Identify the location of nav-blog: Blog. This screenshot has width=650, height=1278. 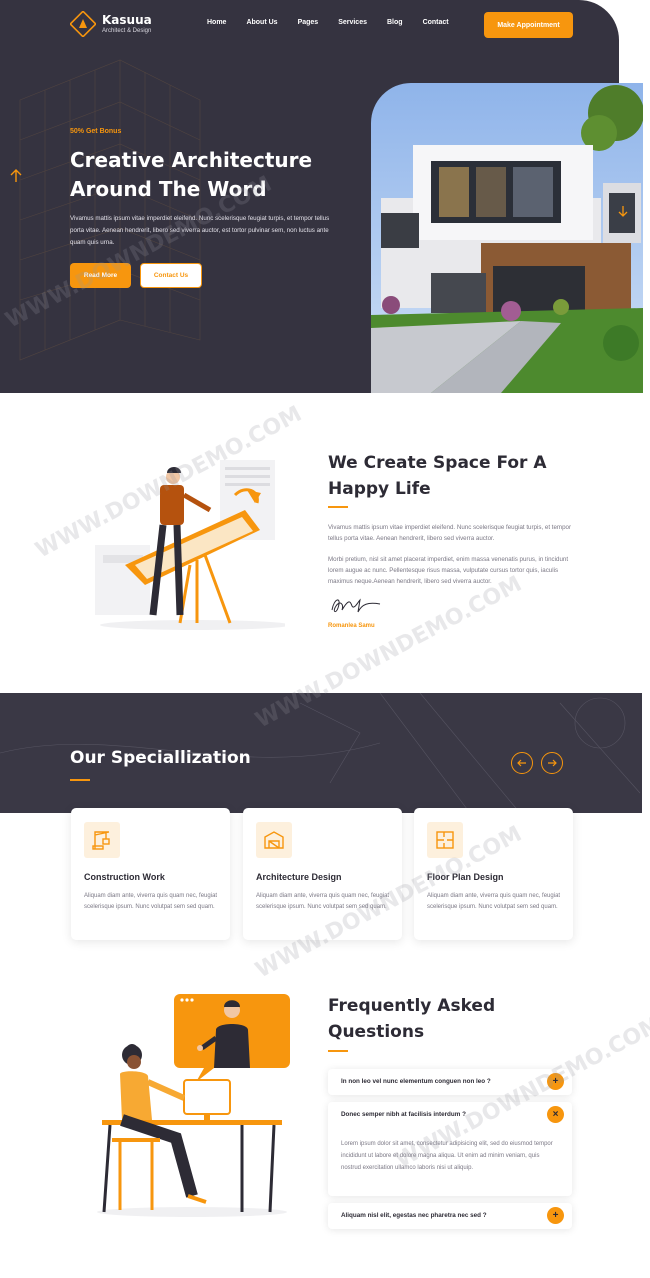
(395, 22).